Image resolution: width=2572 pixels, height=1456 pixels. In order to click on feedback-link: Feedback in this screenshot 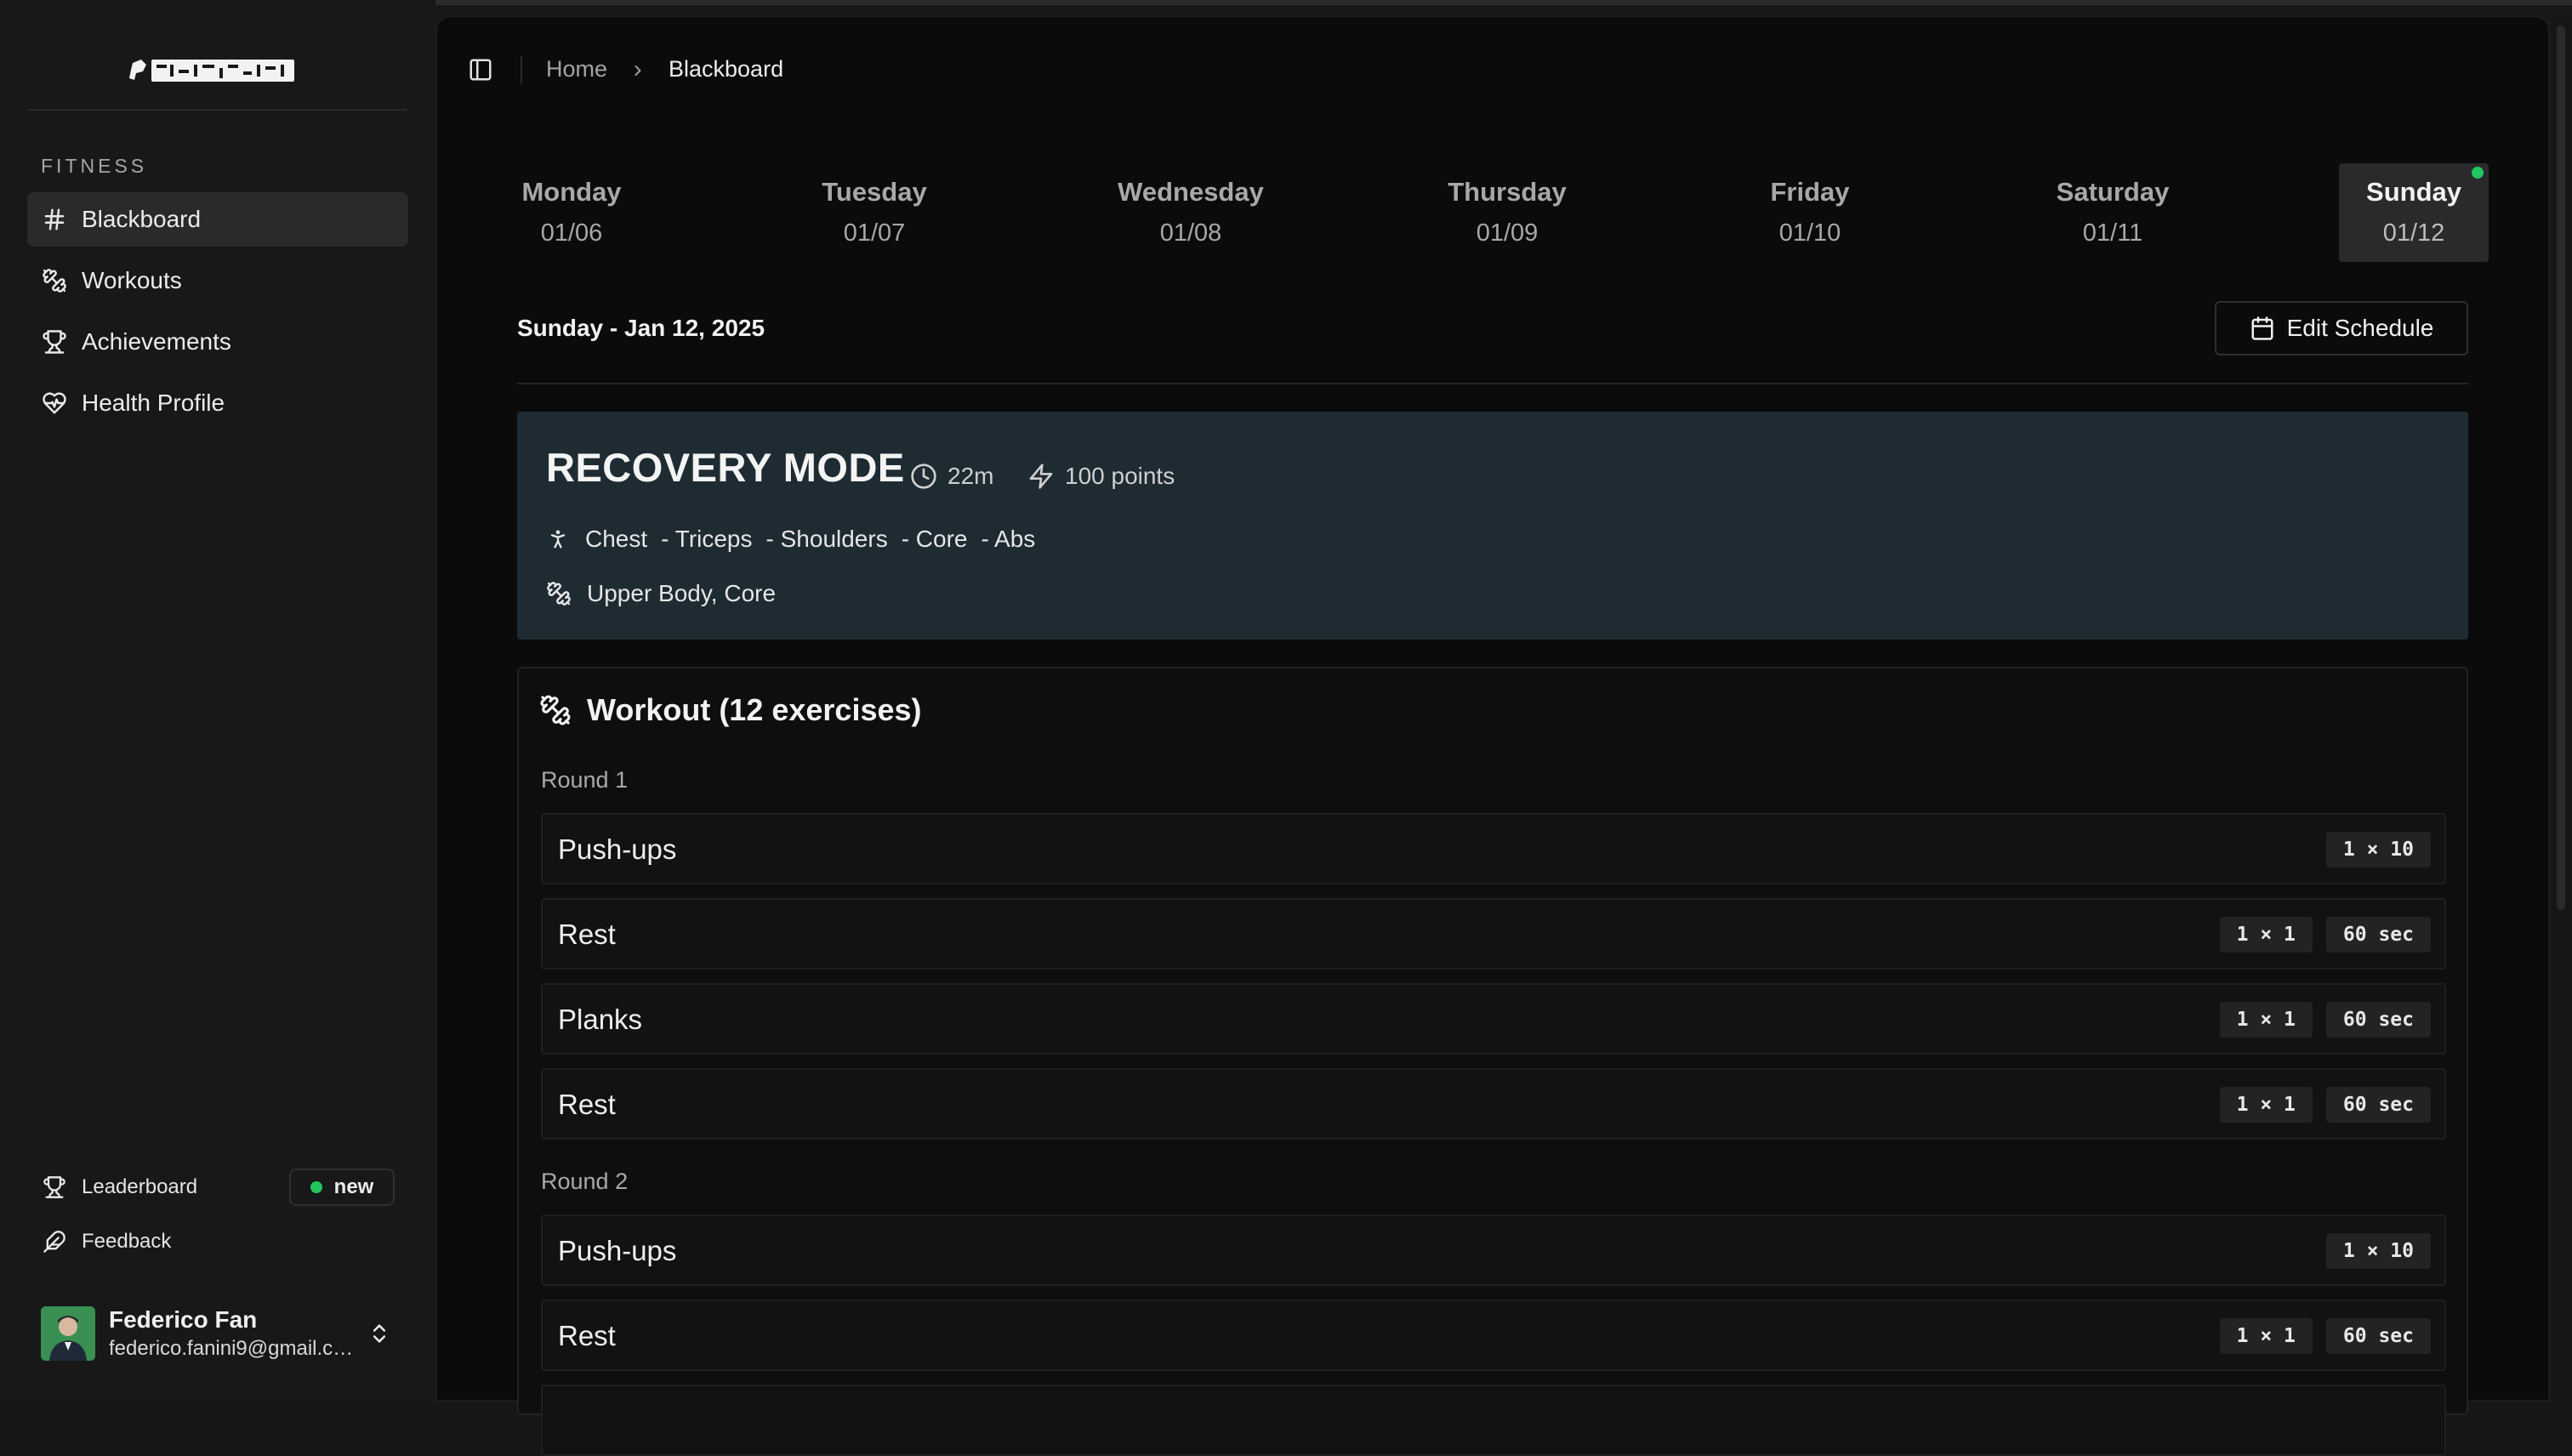, I will do `click(99, 1242)`.